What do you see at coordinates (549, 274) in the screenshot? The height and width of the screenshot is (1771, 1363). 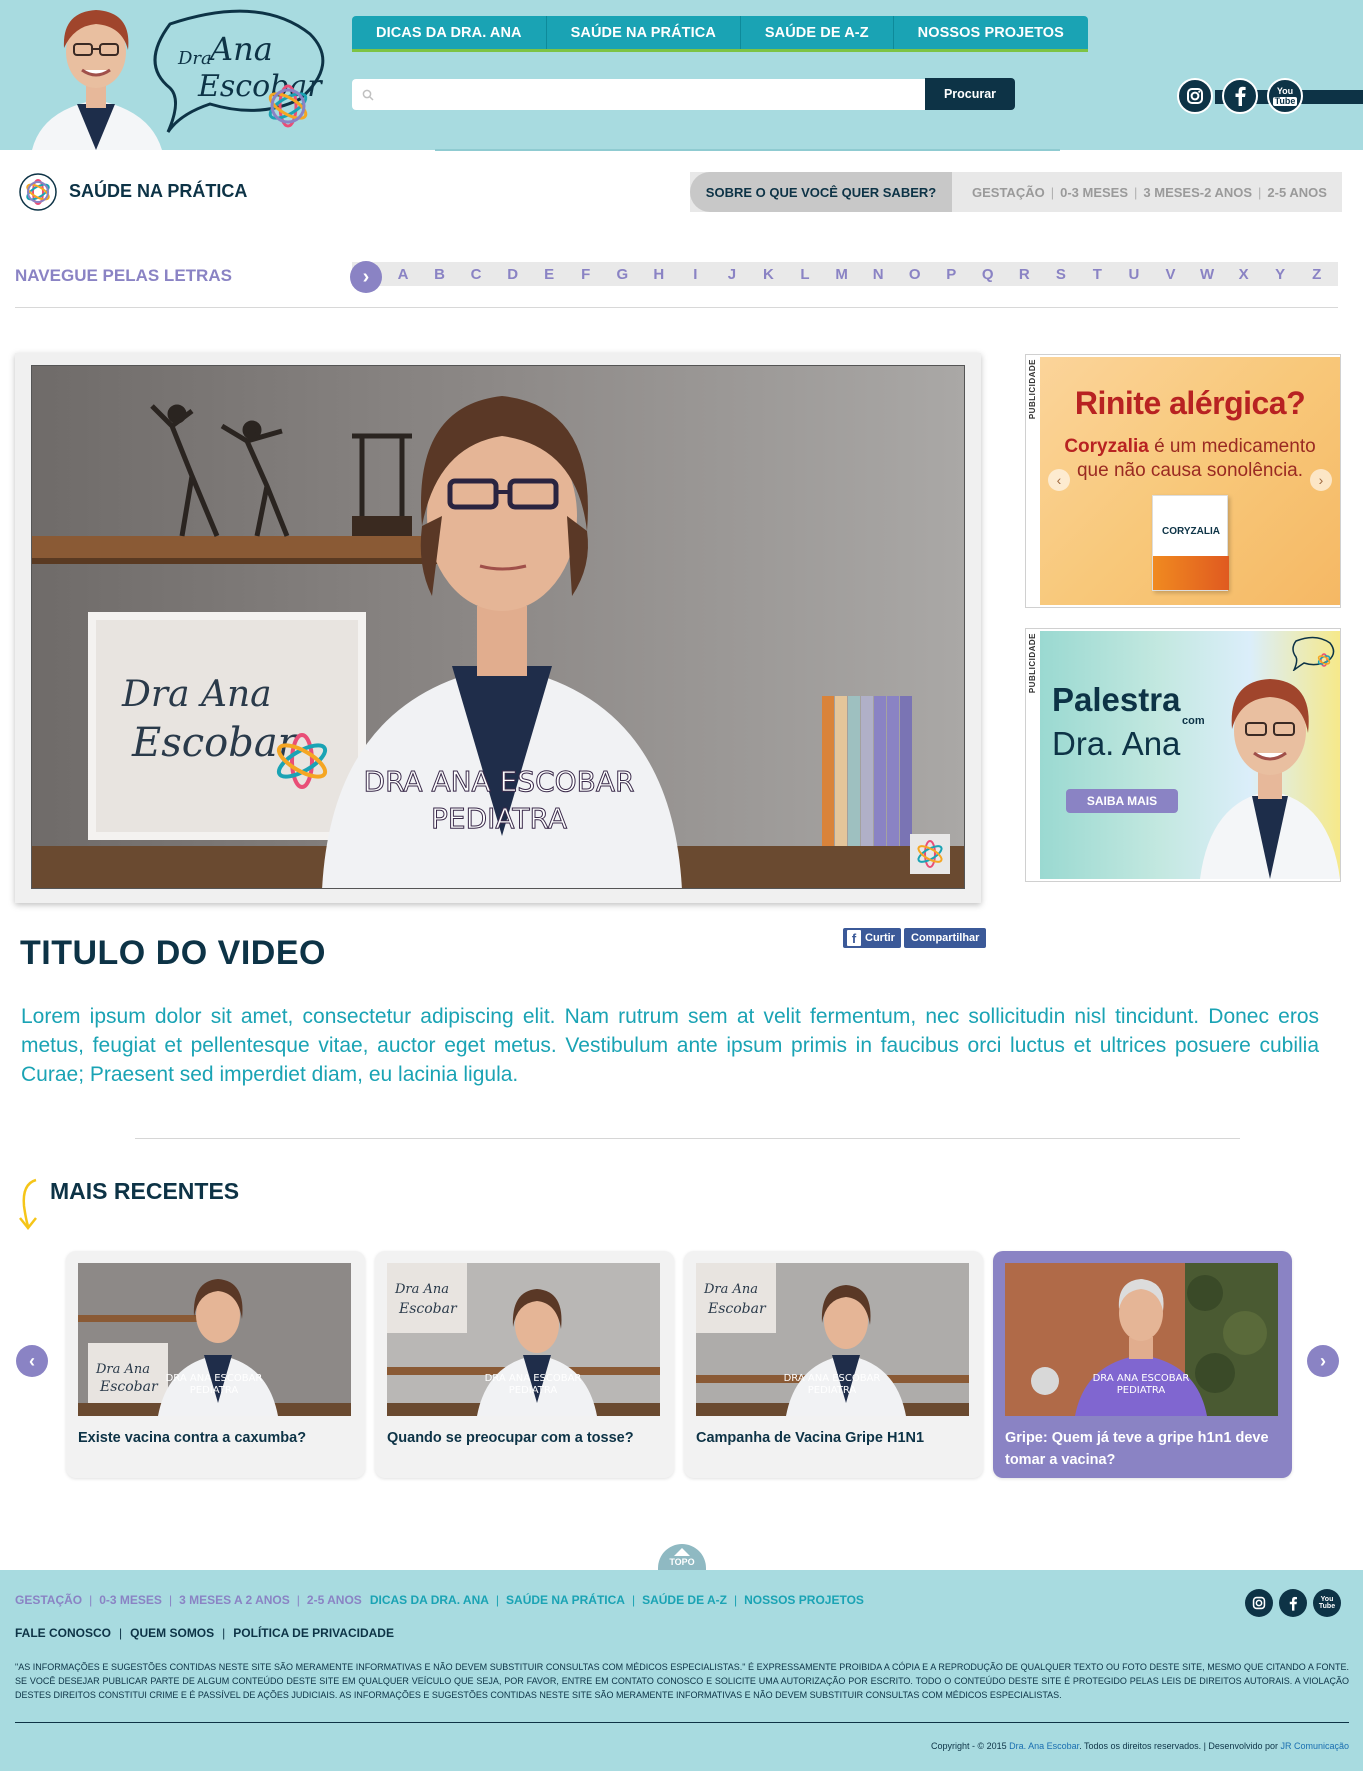 I see `alphabet-letter-e: E` at bounding box center [549, 274].